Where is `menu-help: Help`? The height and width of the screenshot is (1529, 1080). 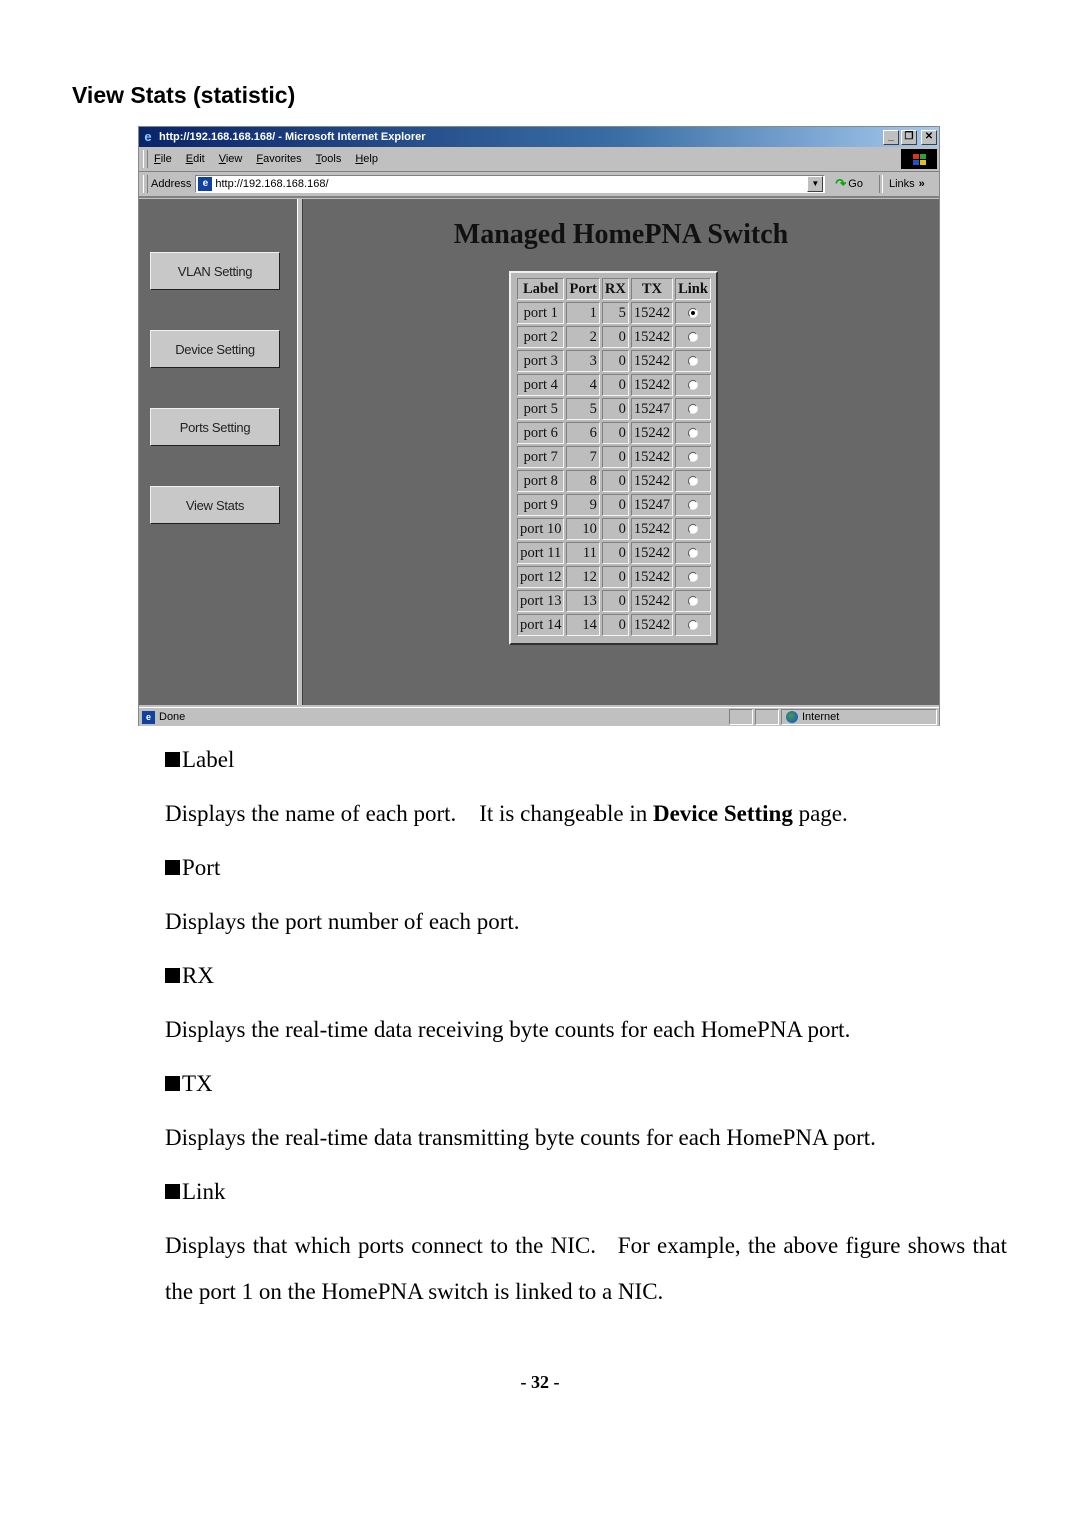
menu-help: Help is located at coordinates (366, 159).